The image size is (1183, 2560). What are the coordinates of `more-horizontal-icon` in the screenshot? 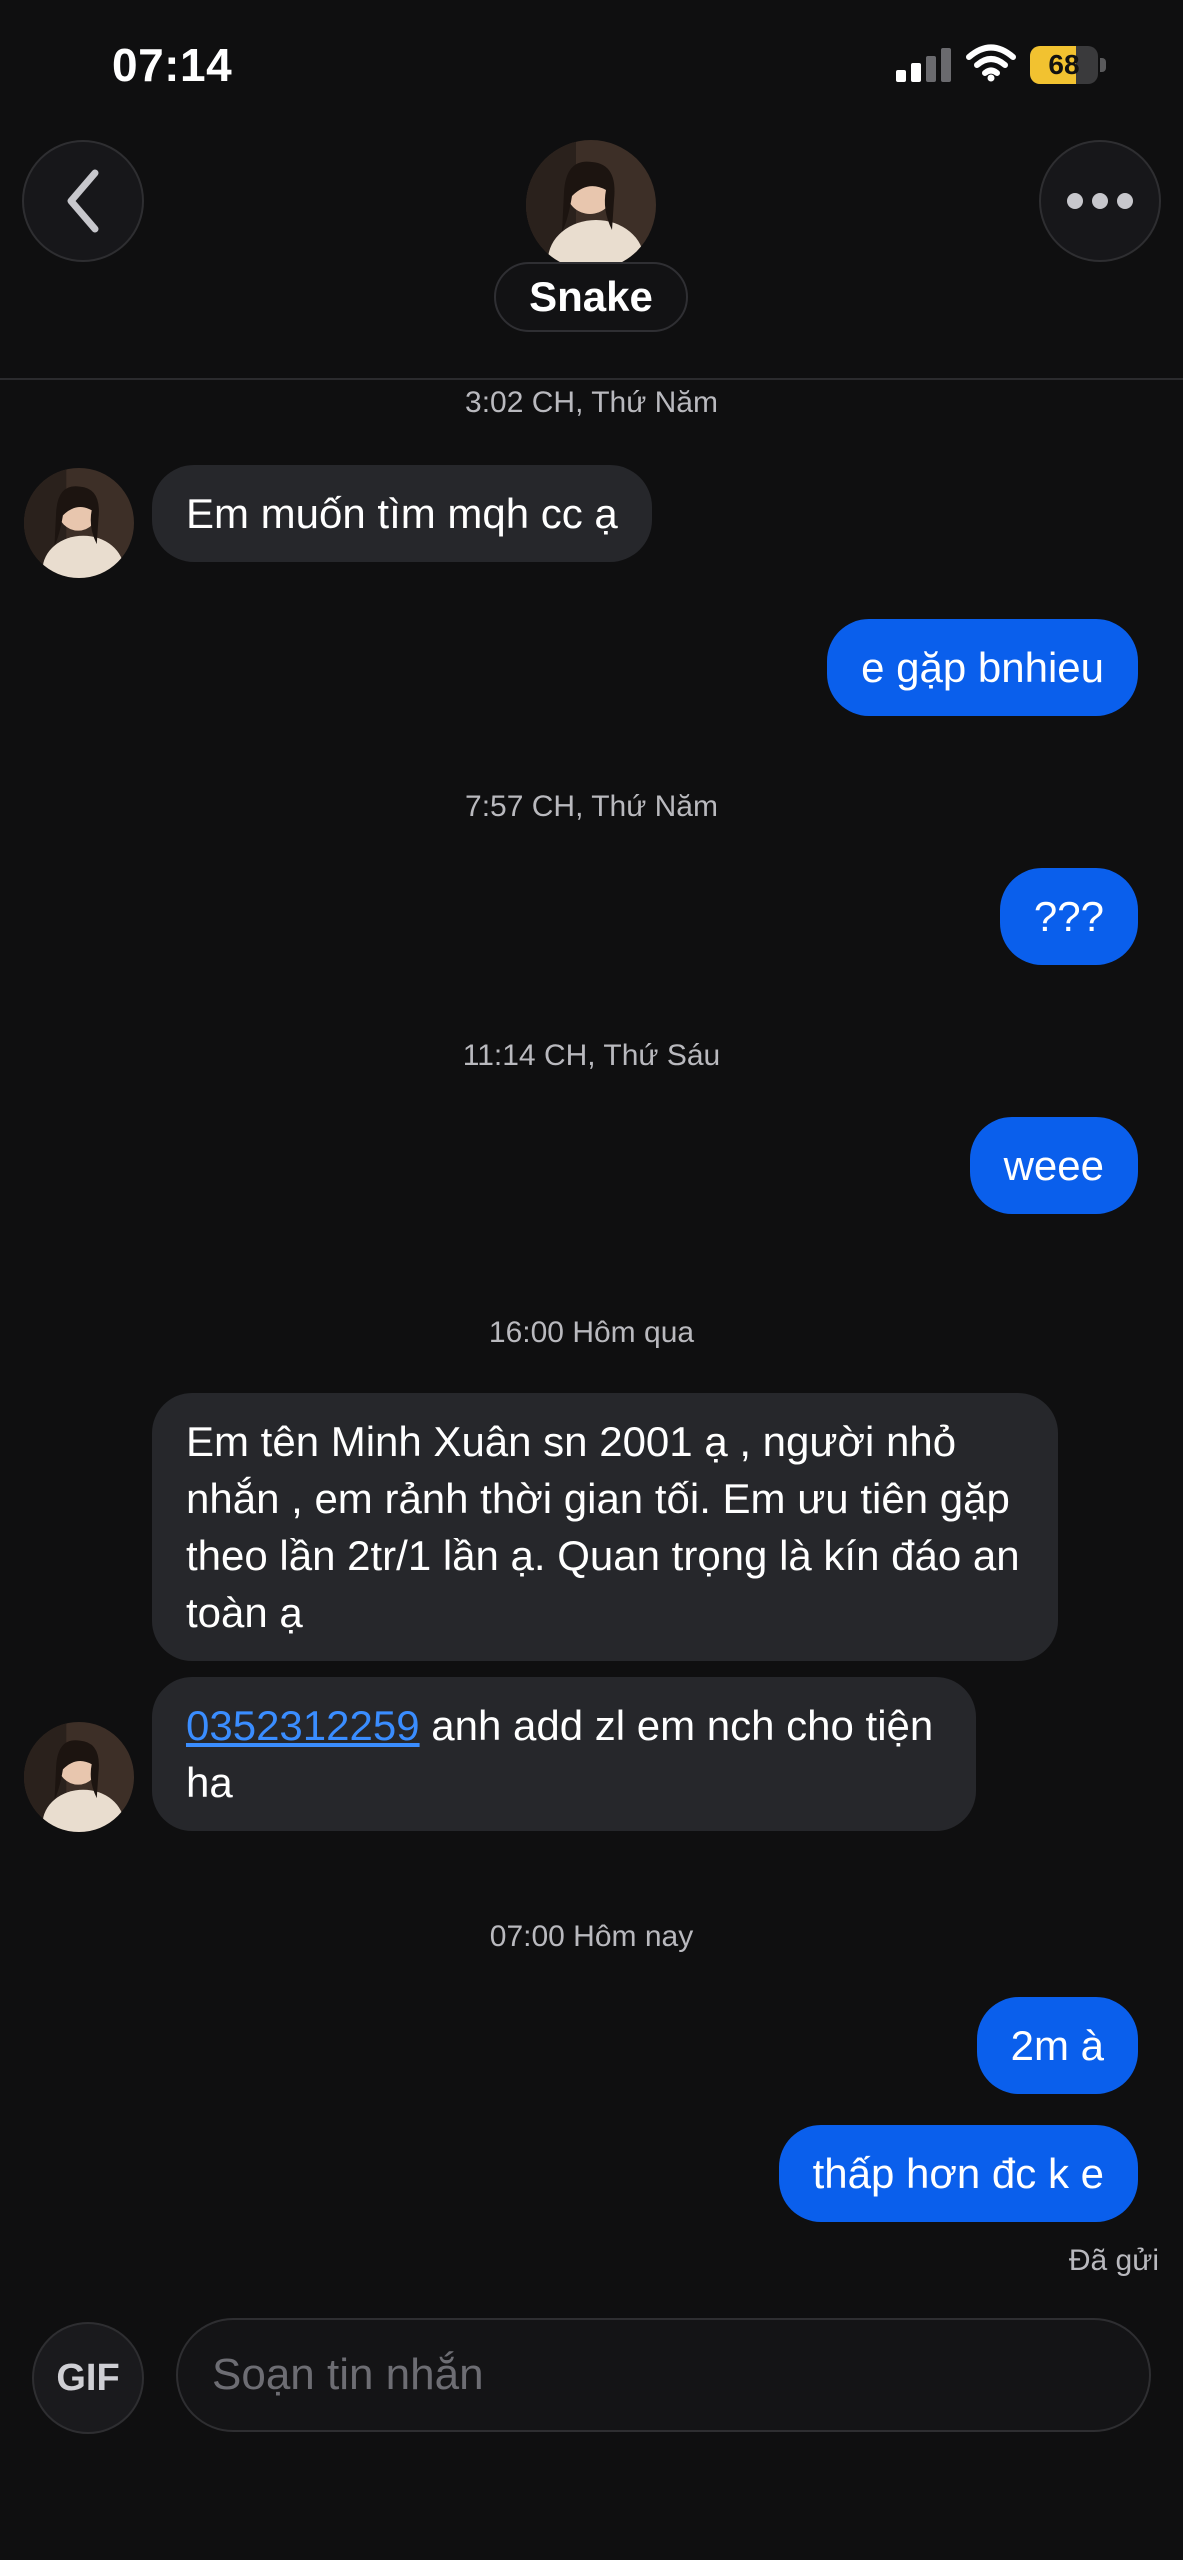 It's located at (1100, 201).